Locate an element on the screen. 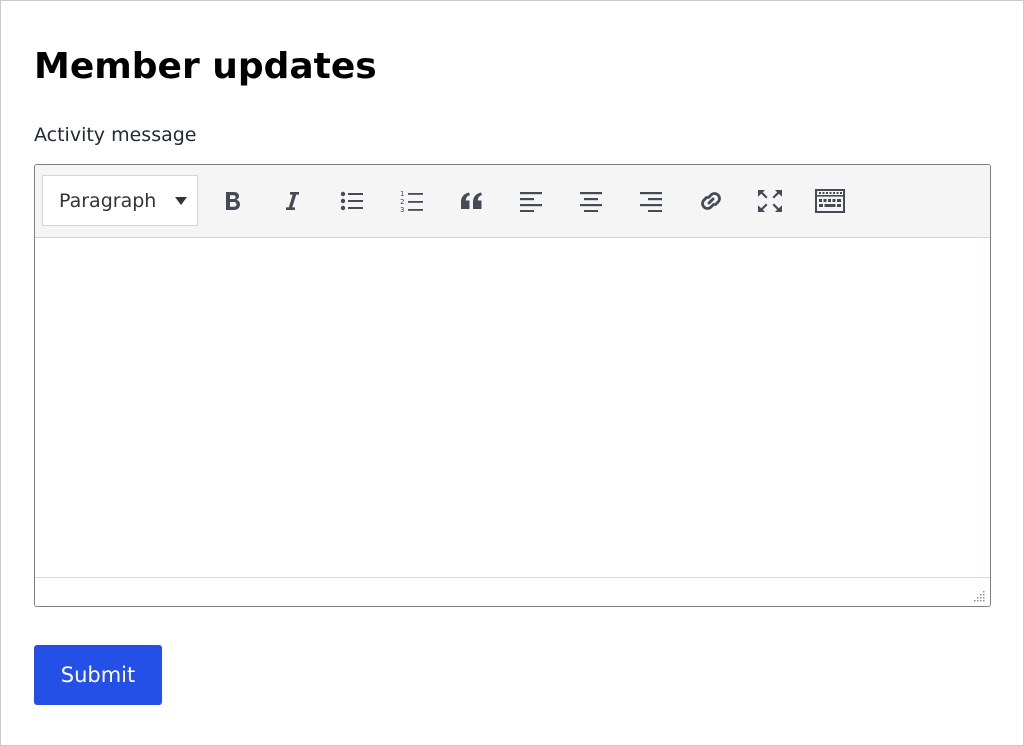  caret-down-icon is located at coordinates (181, 201).